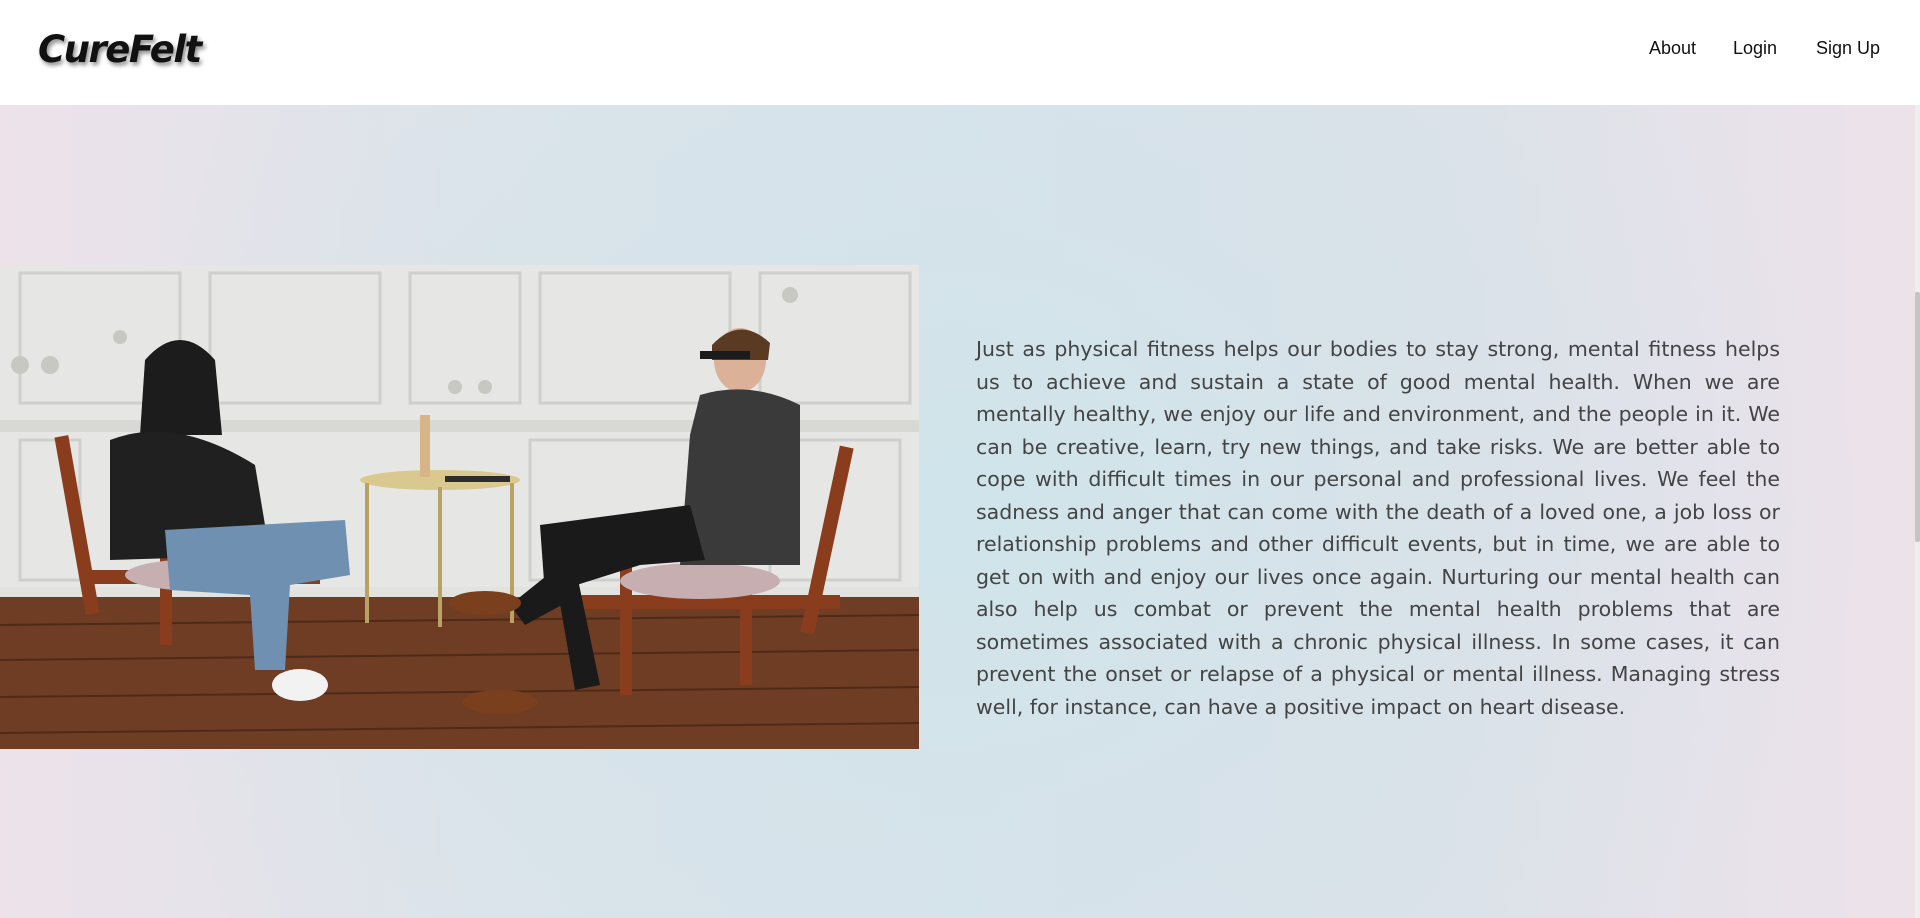  I want to click on nav-link-login: Login, so click(1755, 48).